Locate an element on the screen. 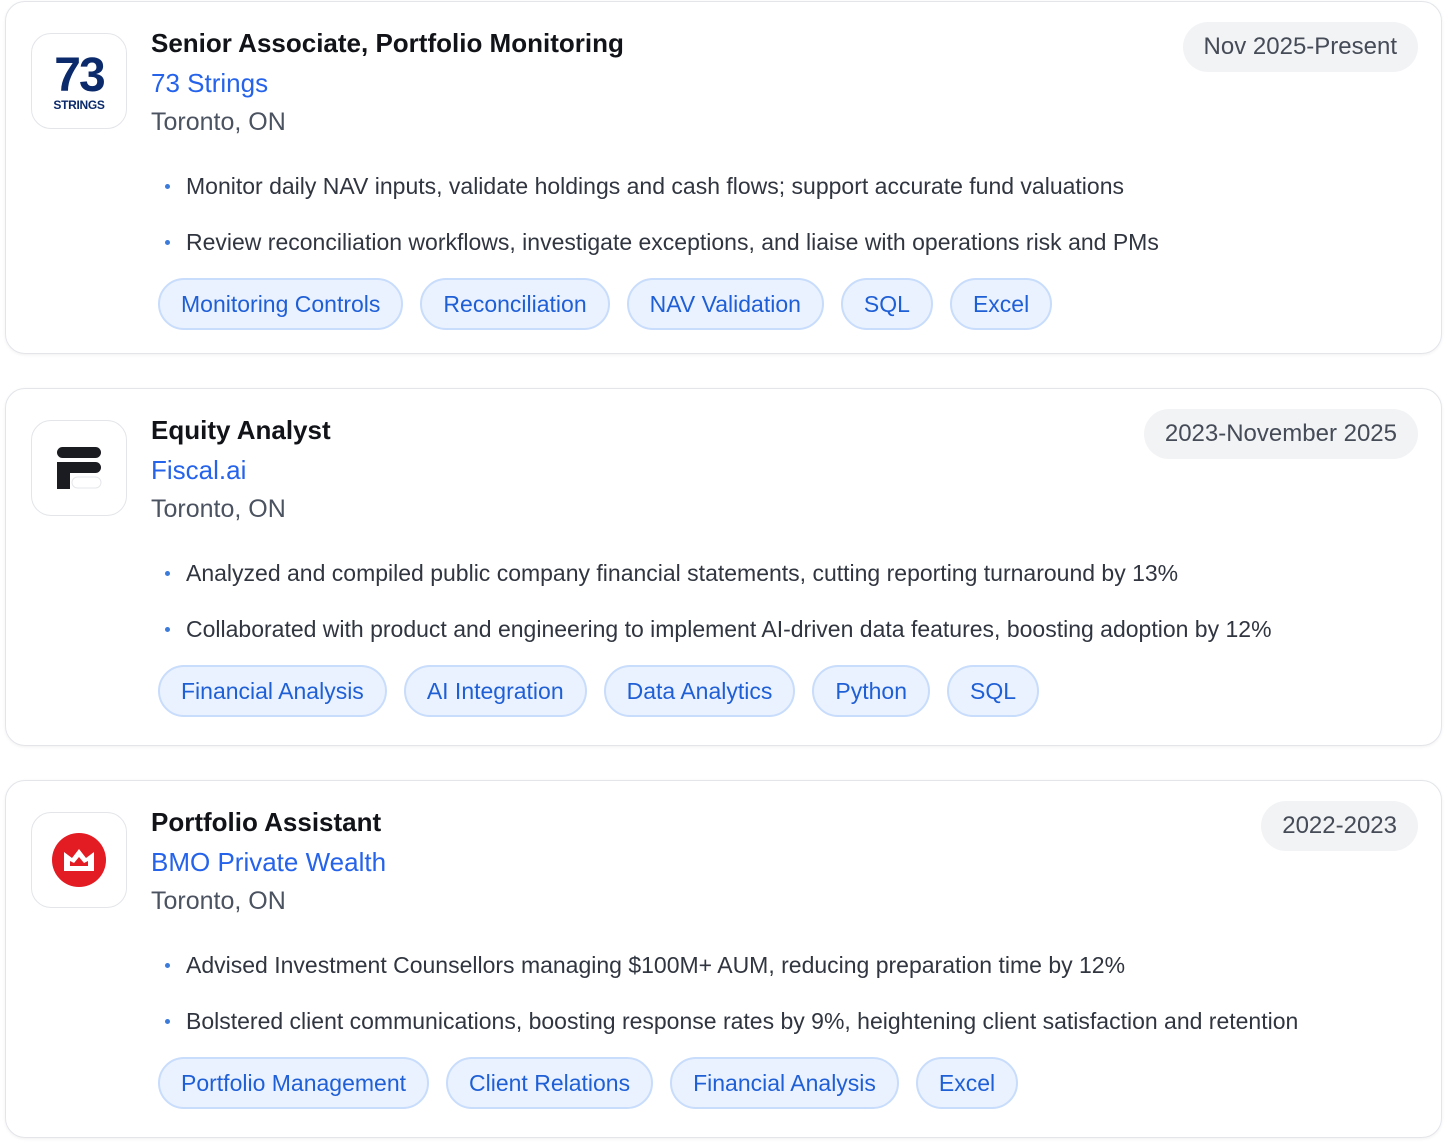 The width and height of the screenshot is (1447, 1148). skill-tag: Reconciliation is located at coordinates (515, 304).